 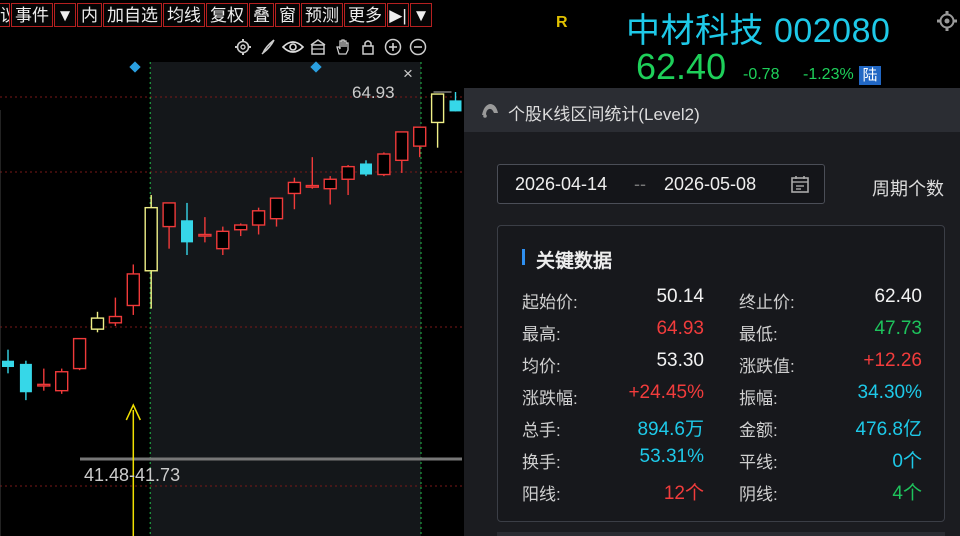 I want to click on card-title: 关键数据, so click(x=574, y=261).